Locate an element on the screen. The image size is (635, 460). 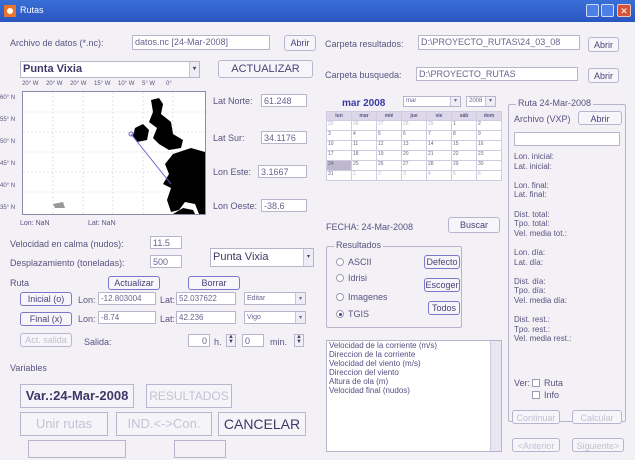
search-folder-open-button: Abrir is located at coordinates (603, 75).